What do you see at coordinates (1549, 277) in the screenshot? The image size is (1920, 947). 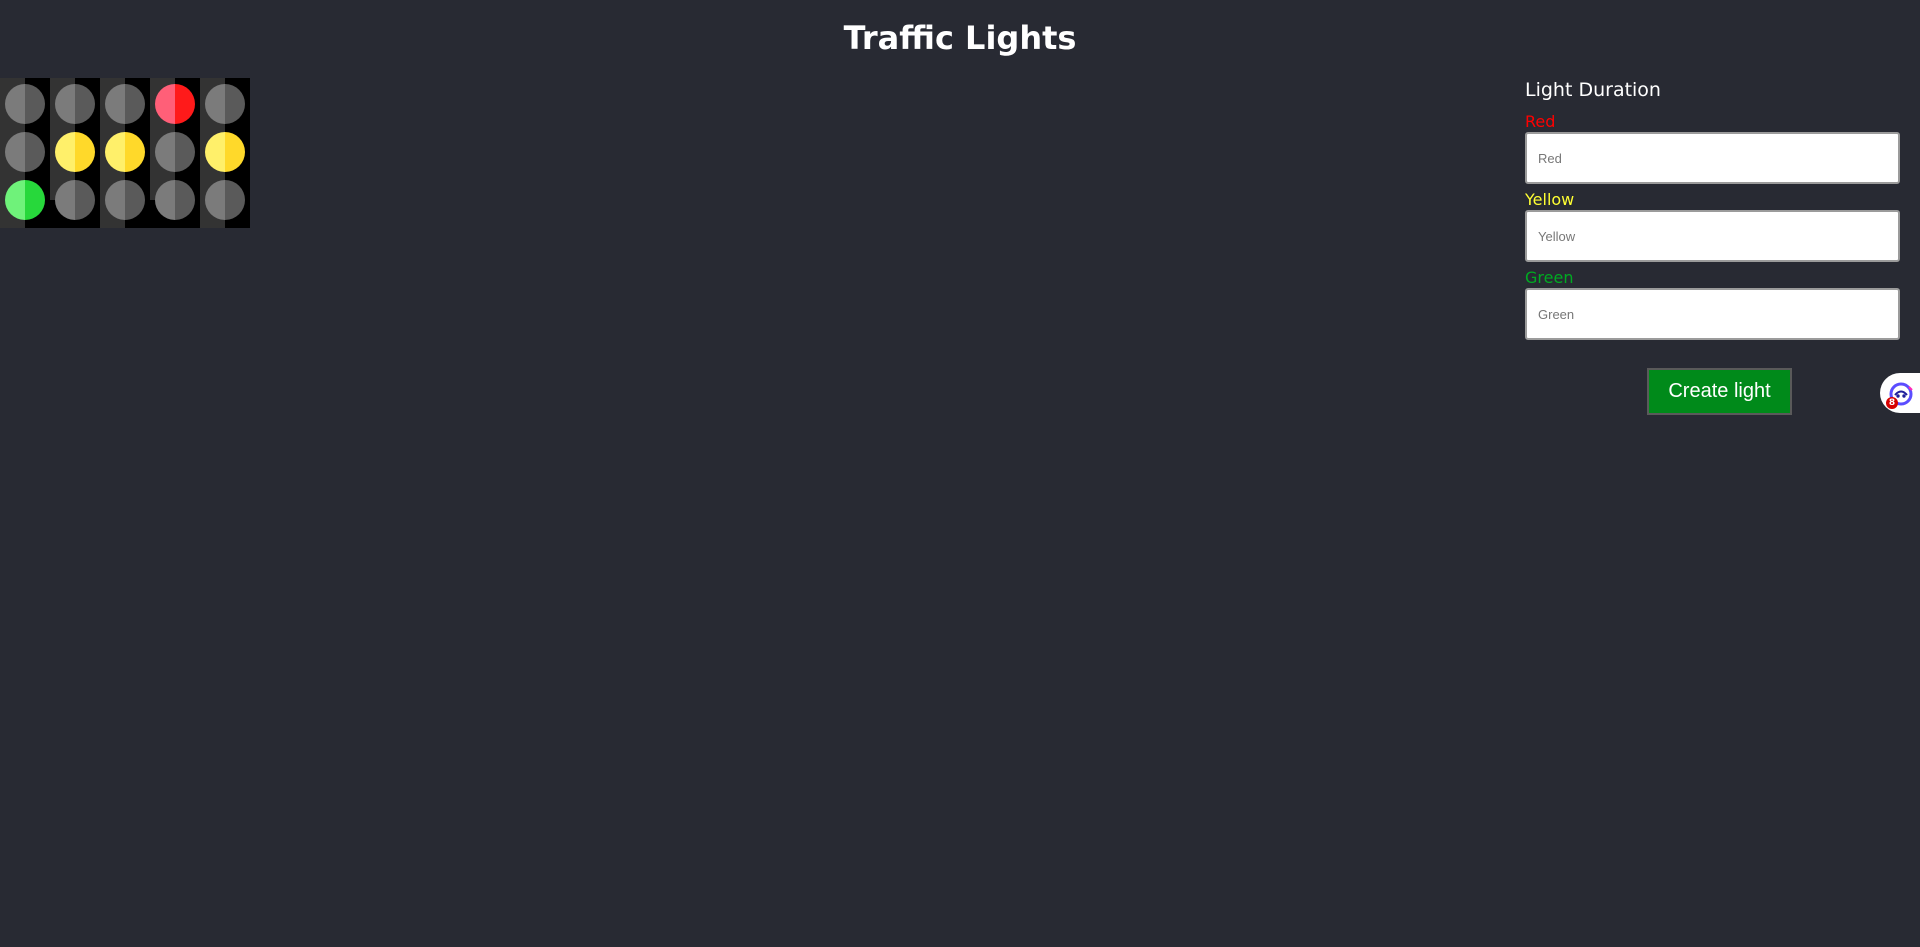 I see `green-label: Green` at bounding box center [1549, 277].